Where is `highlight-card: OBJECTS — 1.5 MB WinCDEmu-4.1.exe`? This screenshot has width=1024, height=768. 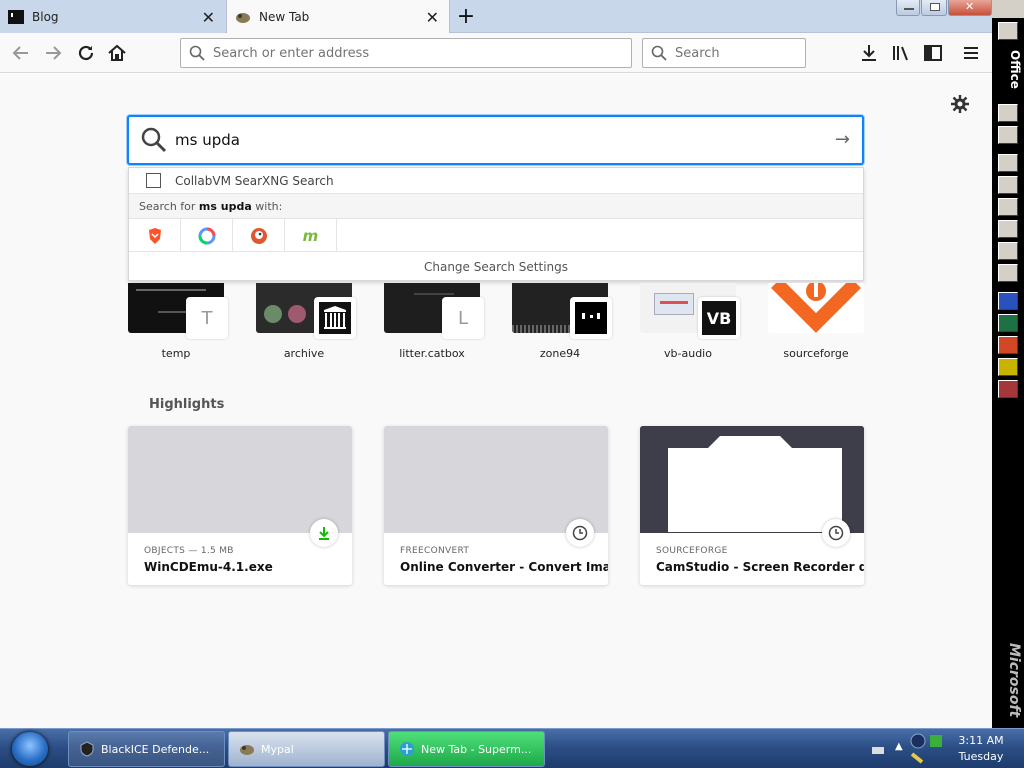 highlight-card: OBJECTS — 1.5 MB WinCDEmu-4.1.exe is located at coordinates (240, 505).